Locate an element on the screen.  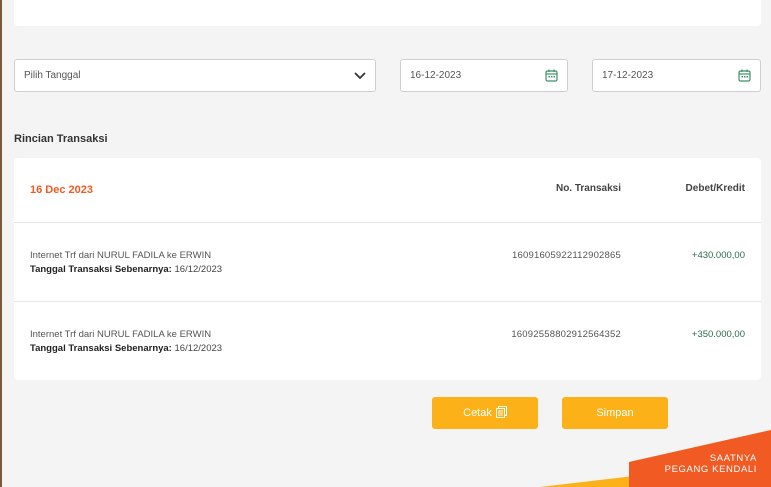
promo-stripe-yellow is located at coordinates (655, 473).